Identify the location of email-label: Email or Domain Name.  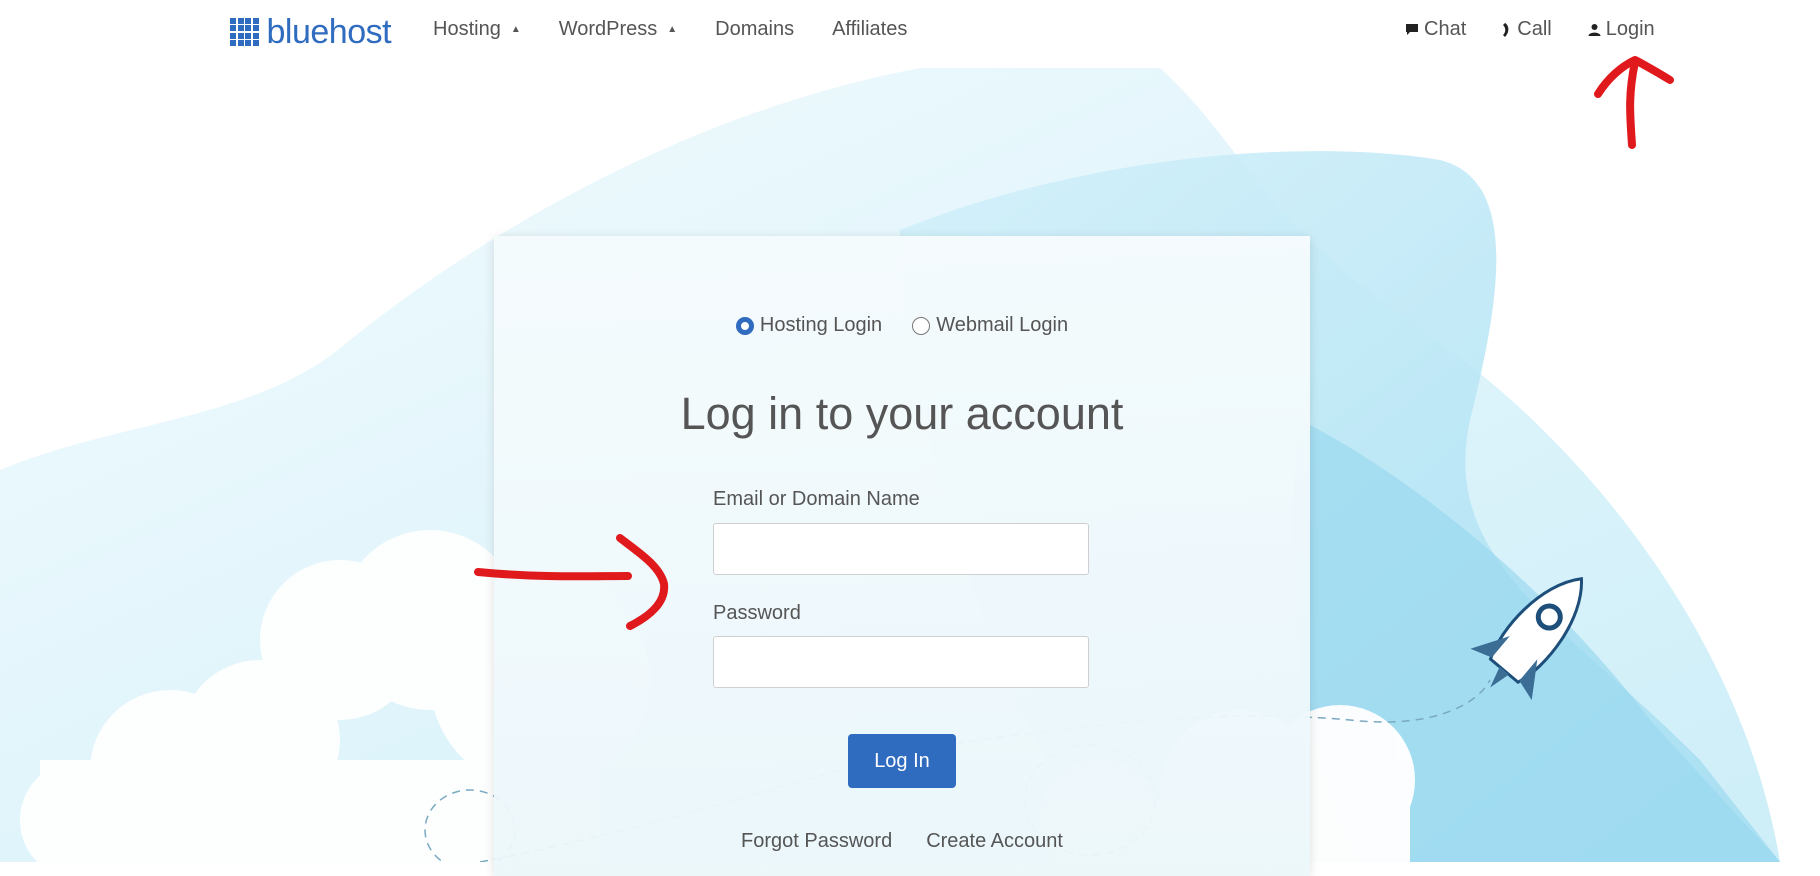
(816, 499).